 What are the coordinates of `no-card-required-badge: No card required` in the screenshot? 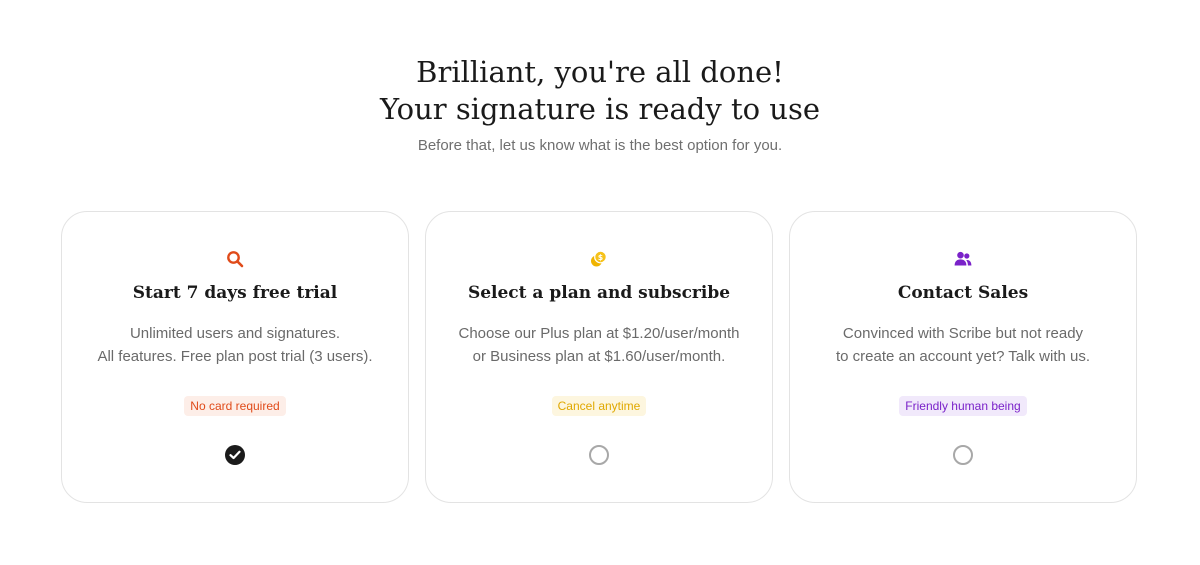 It's located at (235, 406).